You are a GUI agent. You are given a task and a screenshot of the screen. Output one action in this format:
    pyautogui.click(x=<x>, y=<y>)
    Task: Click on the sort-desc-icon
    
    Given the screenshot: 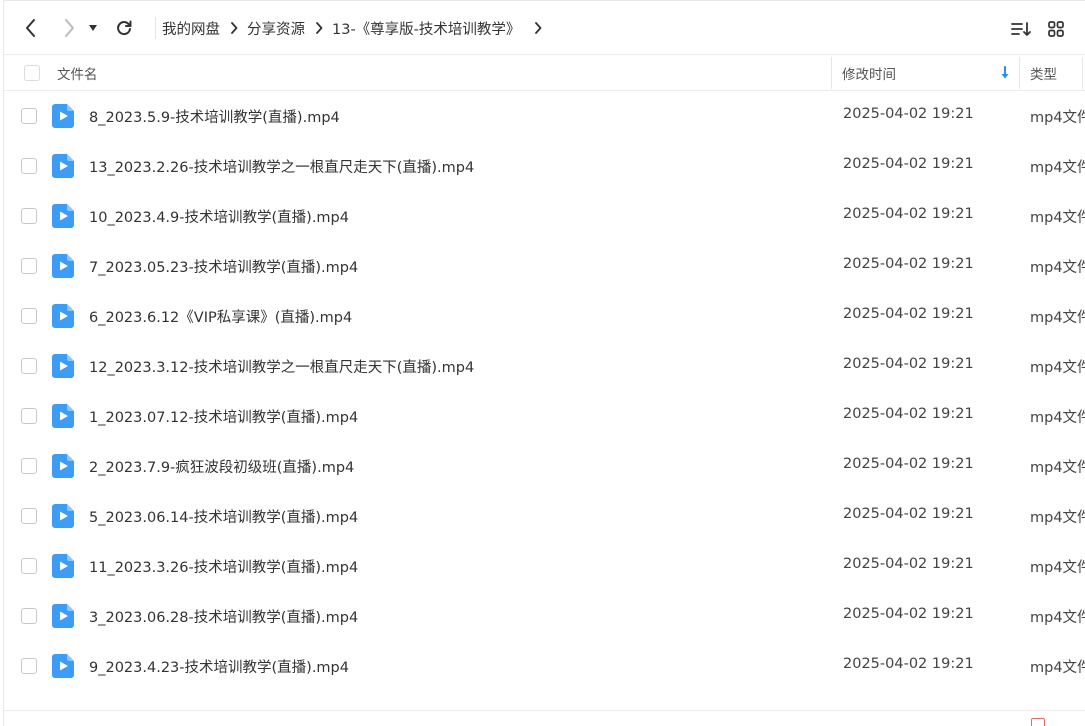 What is the action you would take?
    pyautogui.click(x=1005, y=73)
    